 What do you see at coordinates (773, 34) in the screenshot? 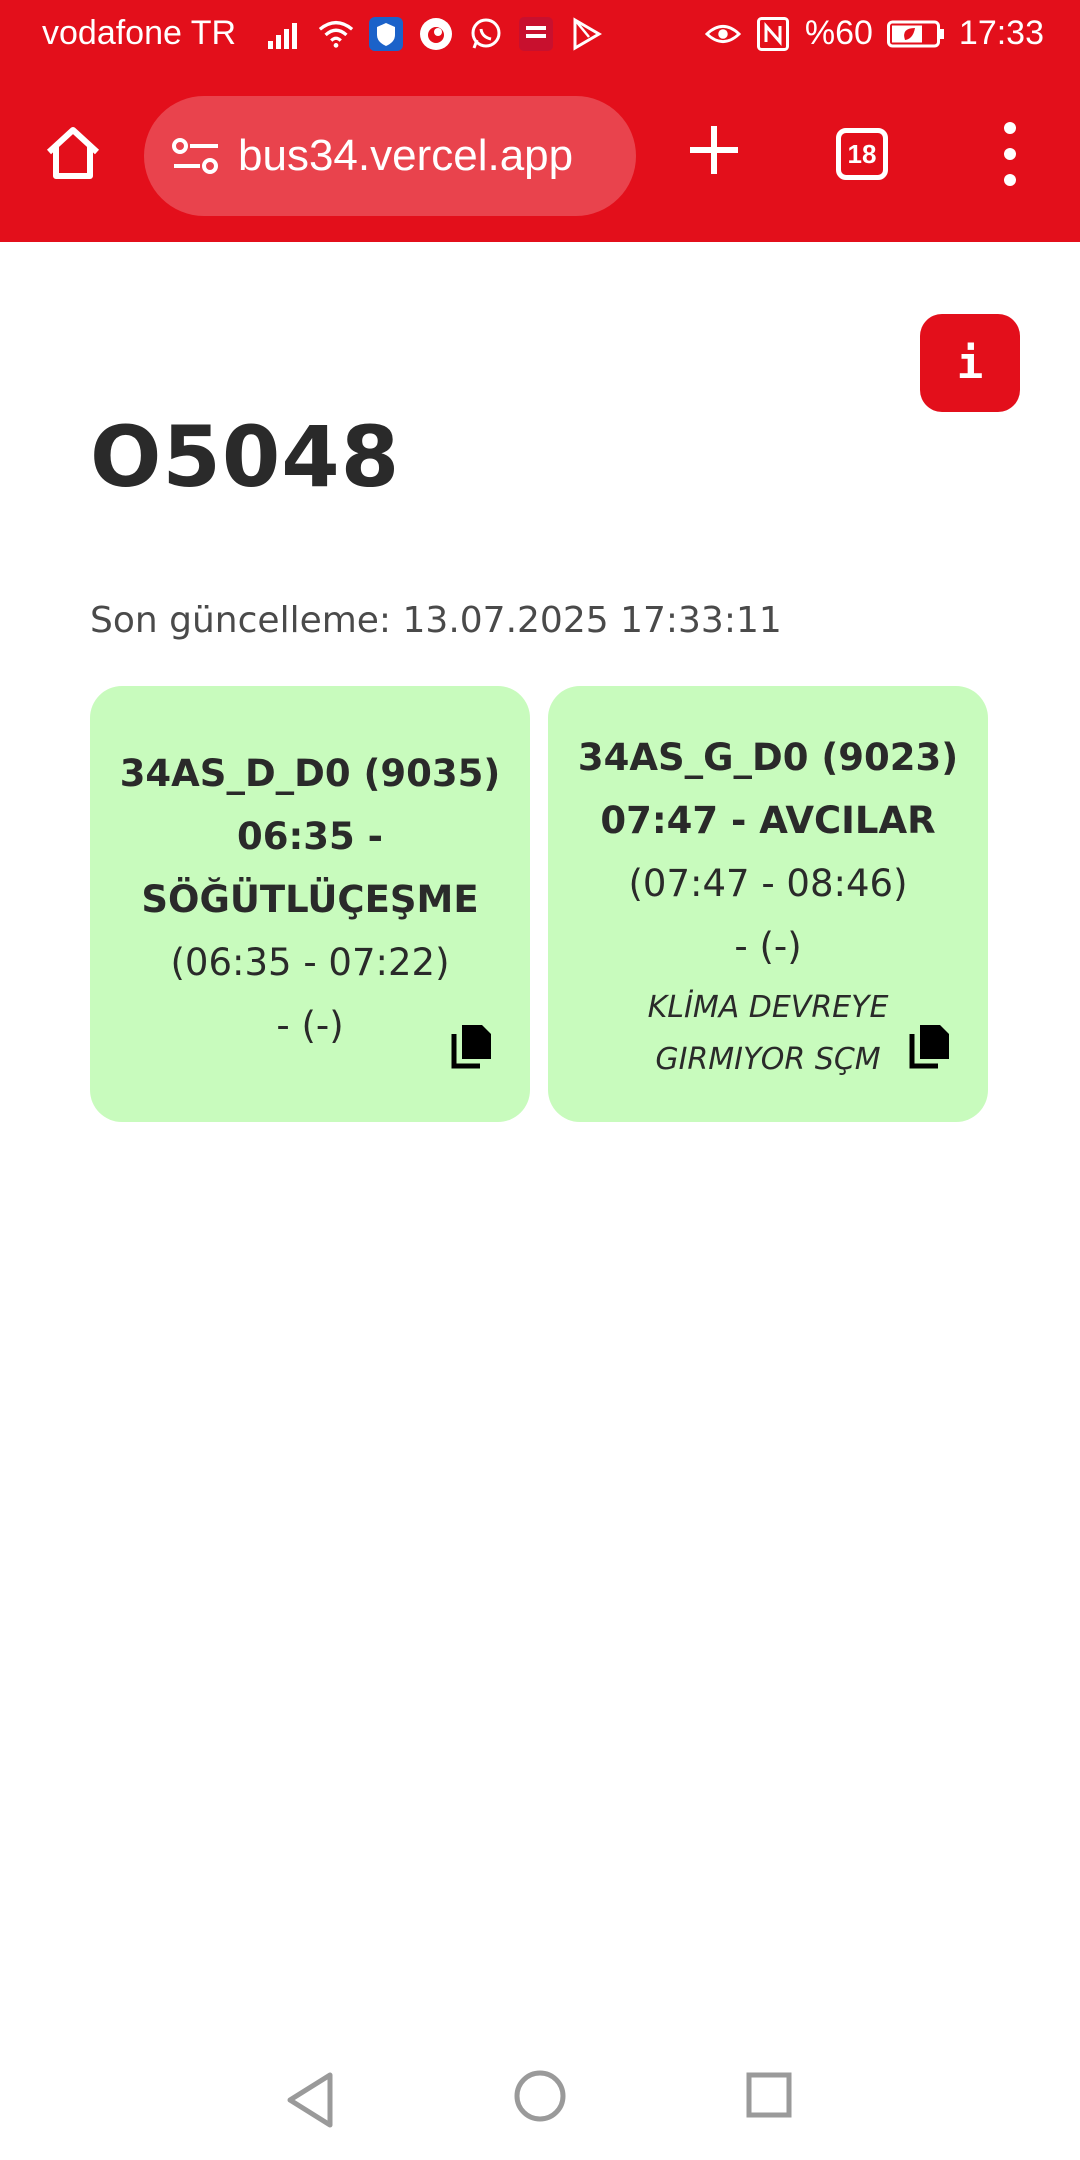
I see `nfc-icon` at bounding box center [773, 34].